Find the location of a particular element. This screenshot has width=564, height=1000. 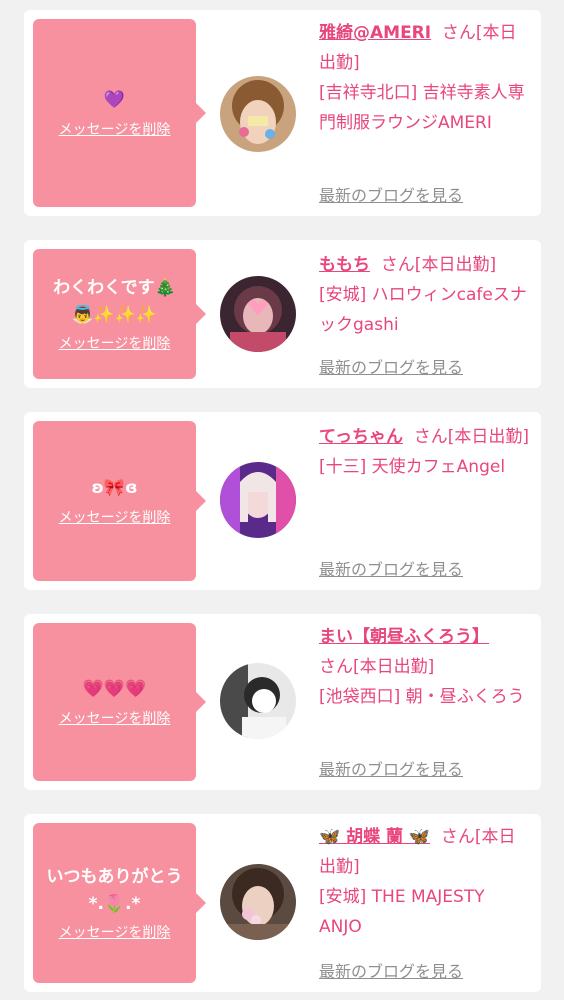

message-bubble: いつもありがとう *.🌷.* メッセージを削除 is located at coordinates (119, 903).